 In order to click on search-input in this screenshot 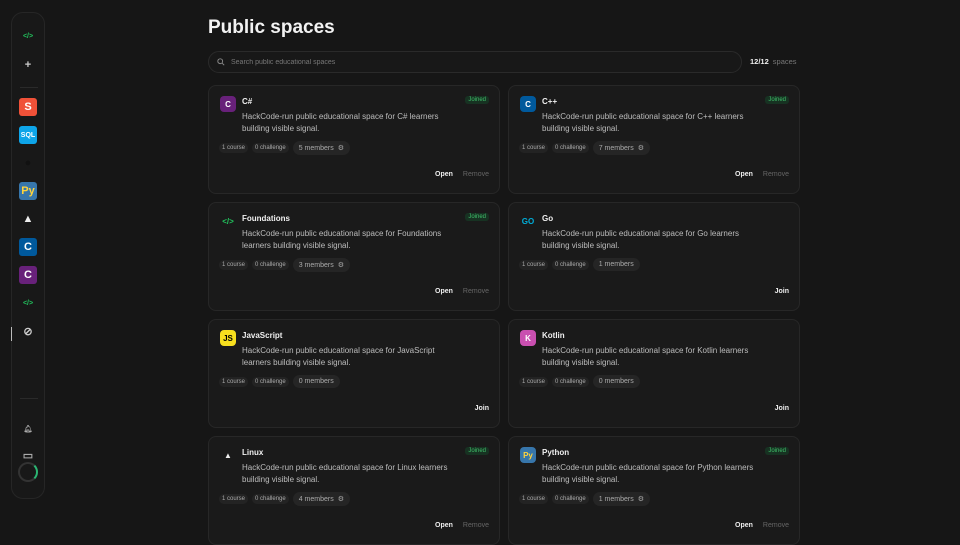, I will do `click(471, 62)`.